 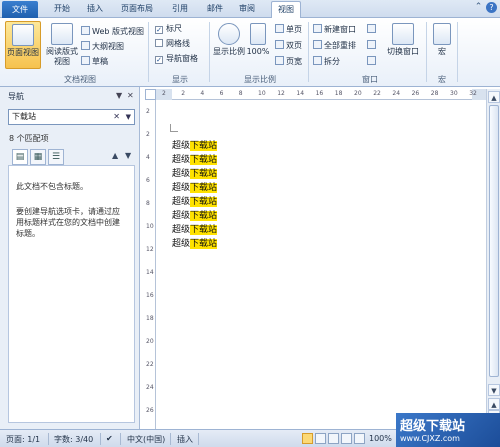 I want to click on ruler-tick: 8, so click(x=240, y=93).